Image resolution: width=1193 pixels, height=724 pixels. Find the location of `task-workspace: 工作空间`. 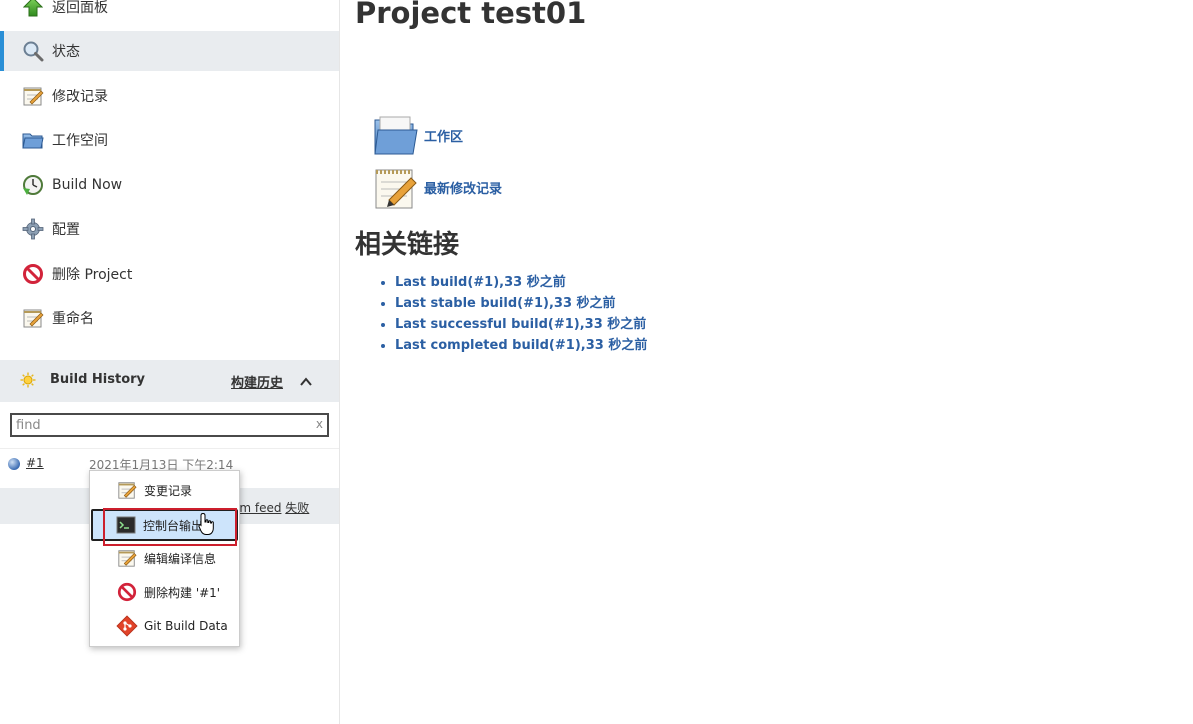

task-workspace: 工作空间 is located at coordinates (169, 140).